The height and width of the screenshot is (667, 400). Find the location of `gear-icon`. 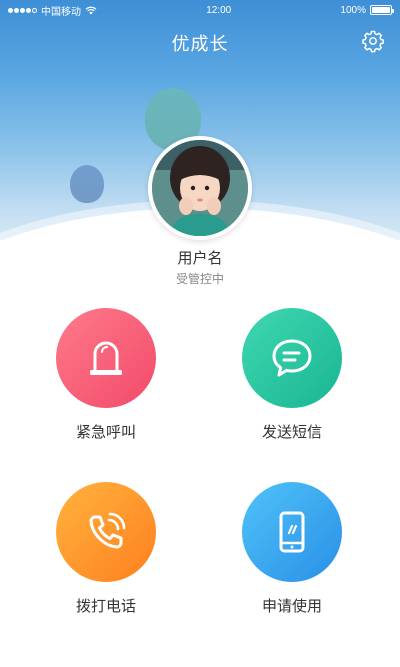

gear-icon is located at coordinates (373, 41).